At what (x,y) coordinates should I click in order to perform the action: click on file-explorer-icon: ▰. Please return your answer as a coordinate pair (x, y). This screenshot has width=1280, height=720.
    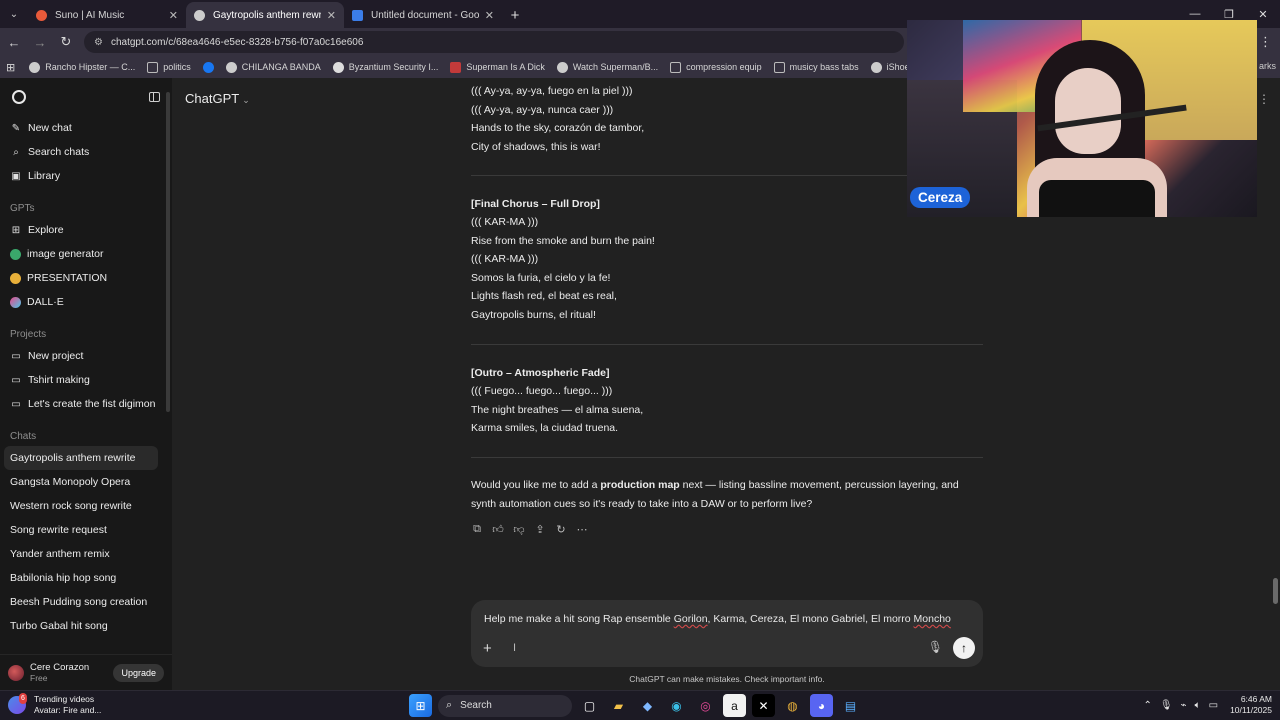
    Looking at the image, I should click on (618, 705).